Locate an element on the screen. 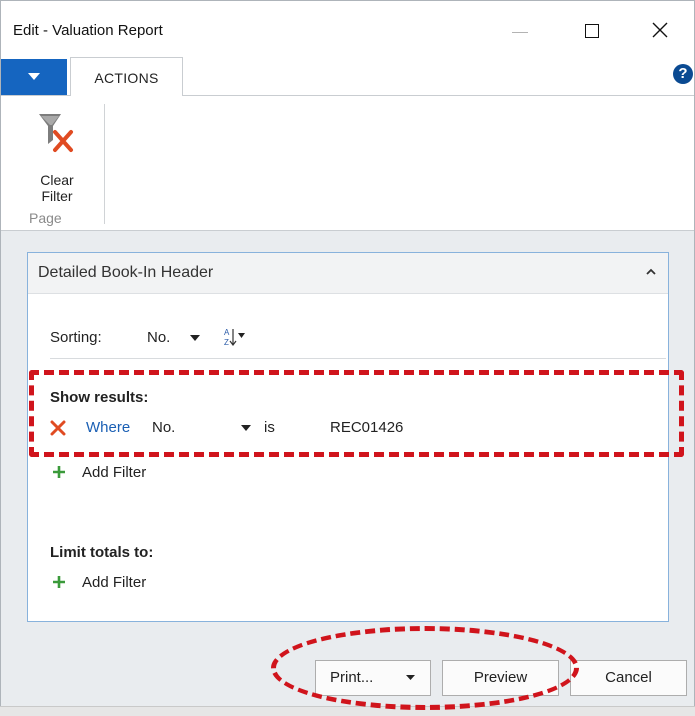  add-filter-totals-label: Add Filter is located at coordinates (114, 582).